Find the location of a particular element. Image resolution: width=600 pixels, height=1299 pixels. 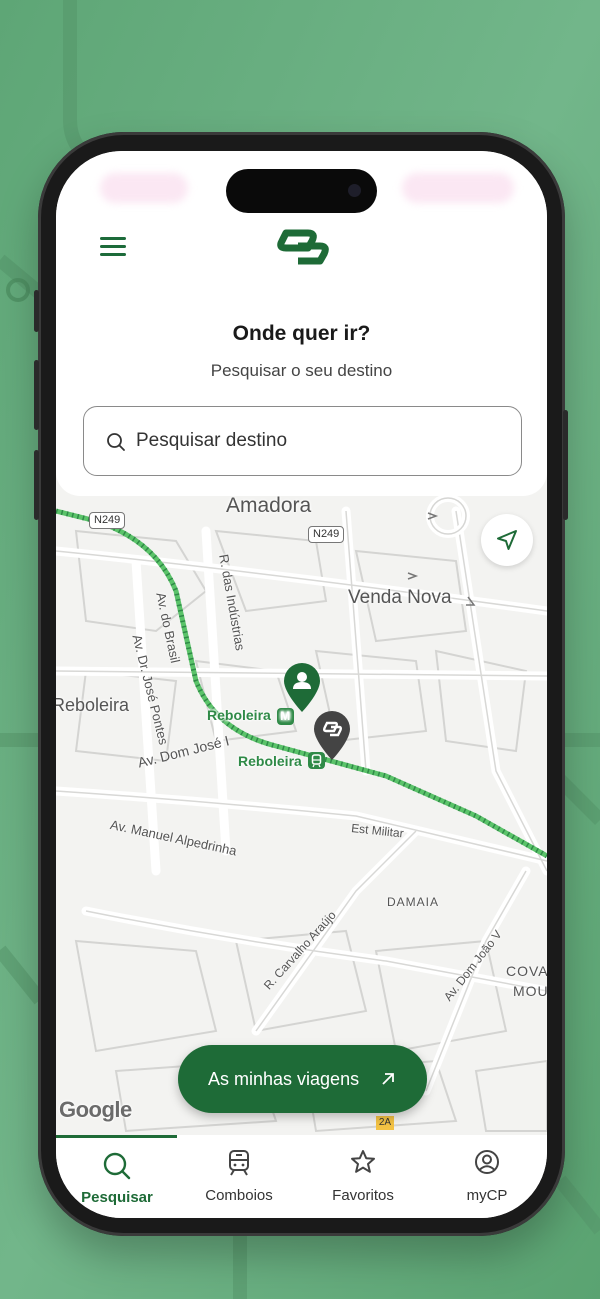

phone-side-button is located at coordinates (36, 311).